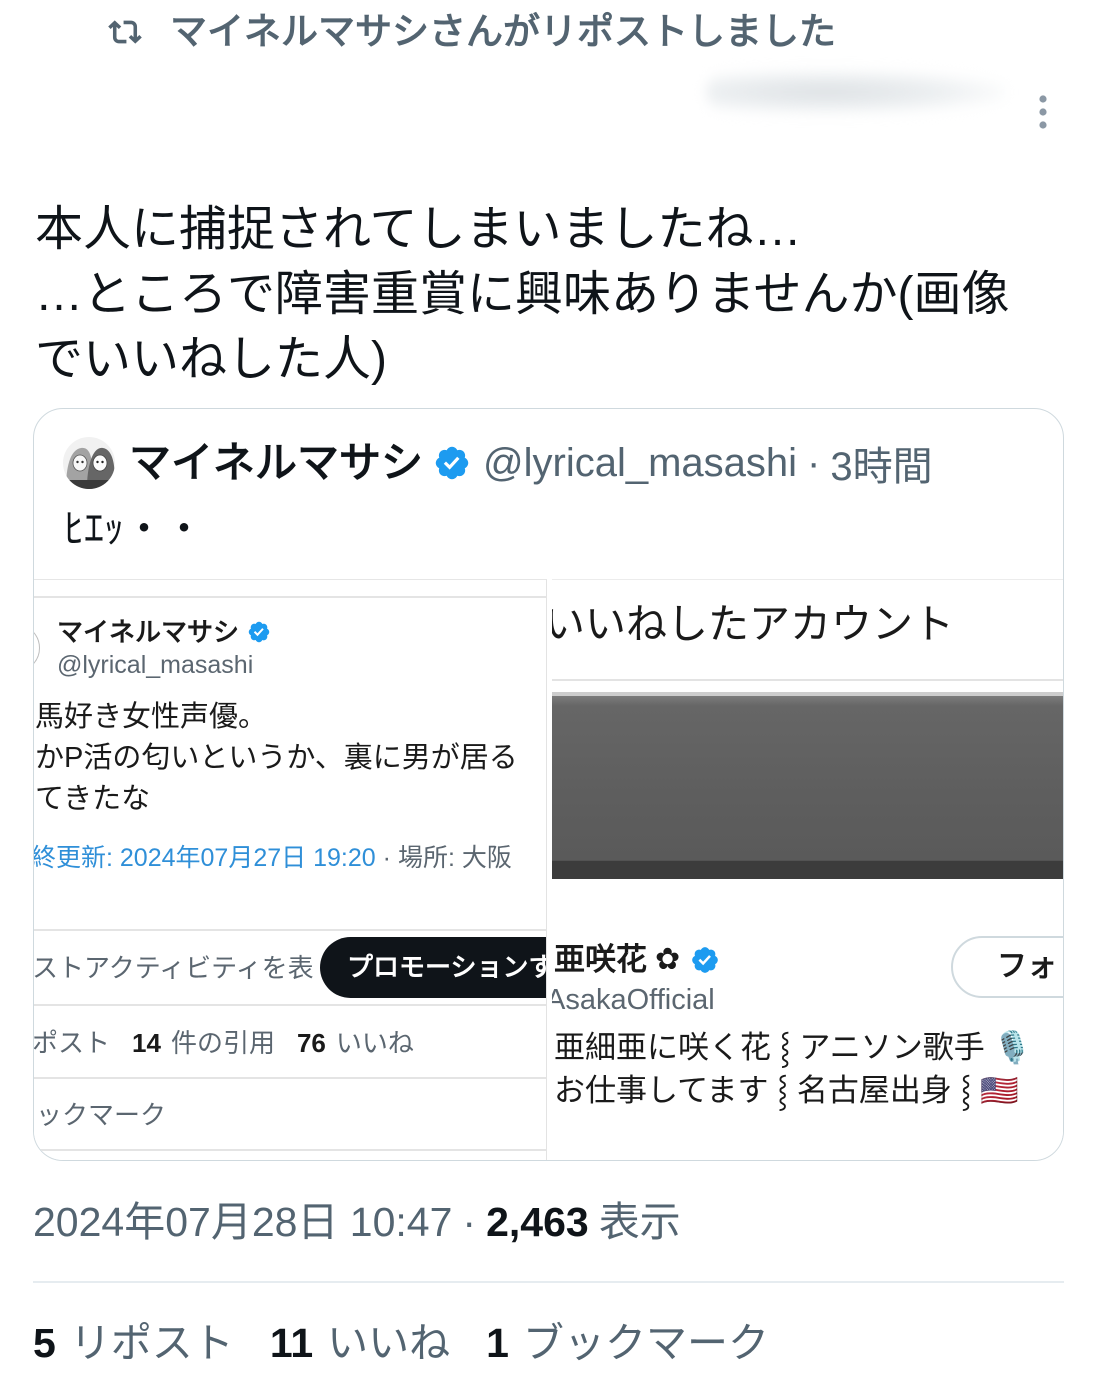 This screenshot has height=1395, width=1096. I want to click on reposts-stat: 5 リポスト, so click(133, 1343).